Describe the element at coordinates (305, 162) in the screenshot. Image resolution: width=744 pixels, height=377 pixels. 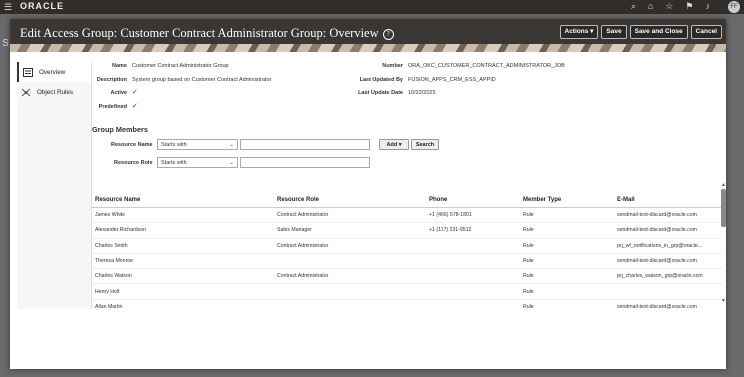
I see `resource-role-input` at that location.